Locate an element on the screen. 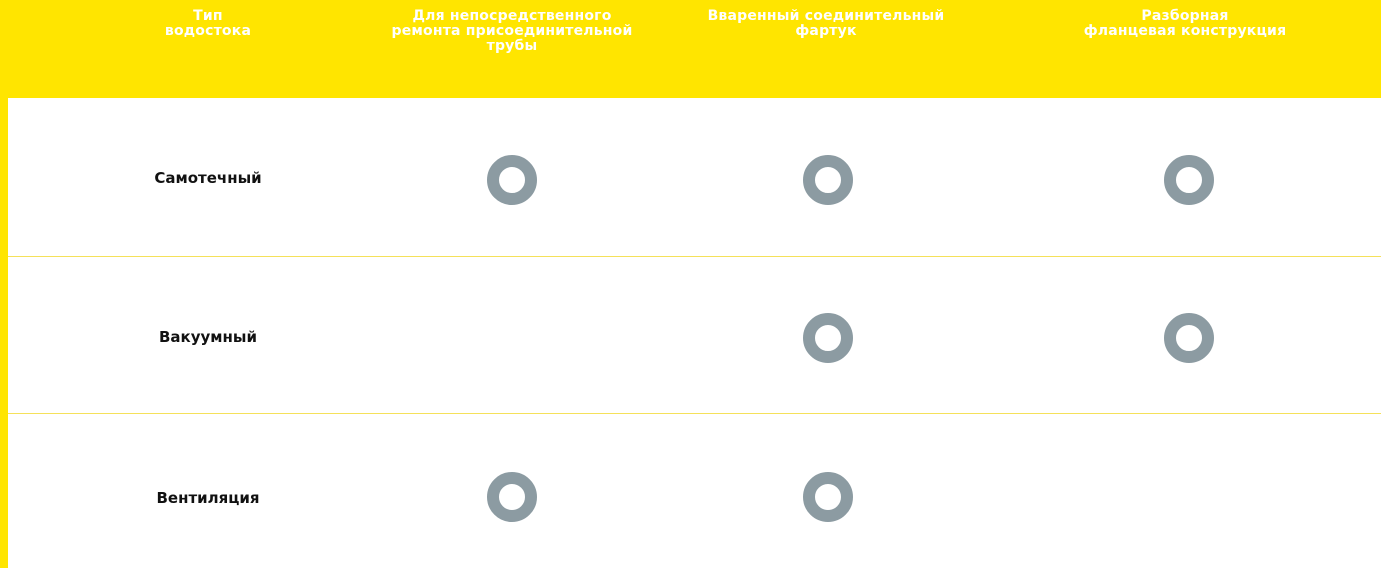  header-line: Разборная is located at coordinates (1185, 16).